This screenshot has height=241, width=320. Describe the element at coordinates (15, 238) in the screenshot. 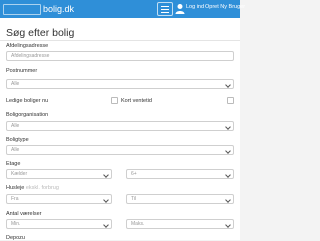

I see `next-section-label: Depozu` at that location.